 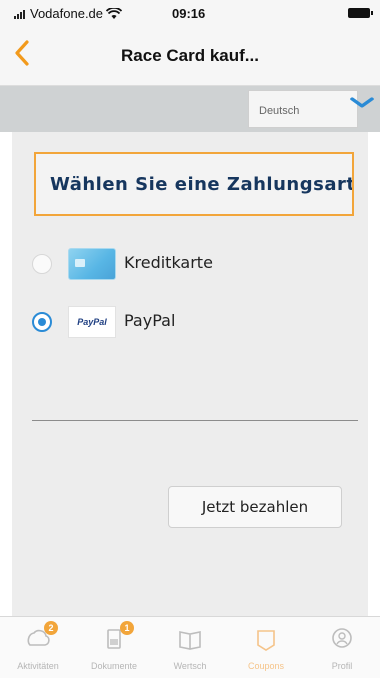 I want to click on tab-label-documents: Dokumente, so click(x=114, y=666).